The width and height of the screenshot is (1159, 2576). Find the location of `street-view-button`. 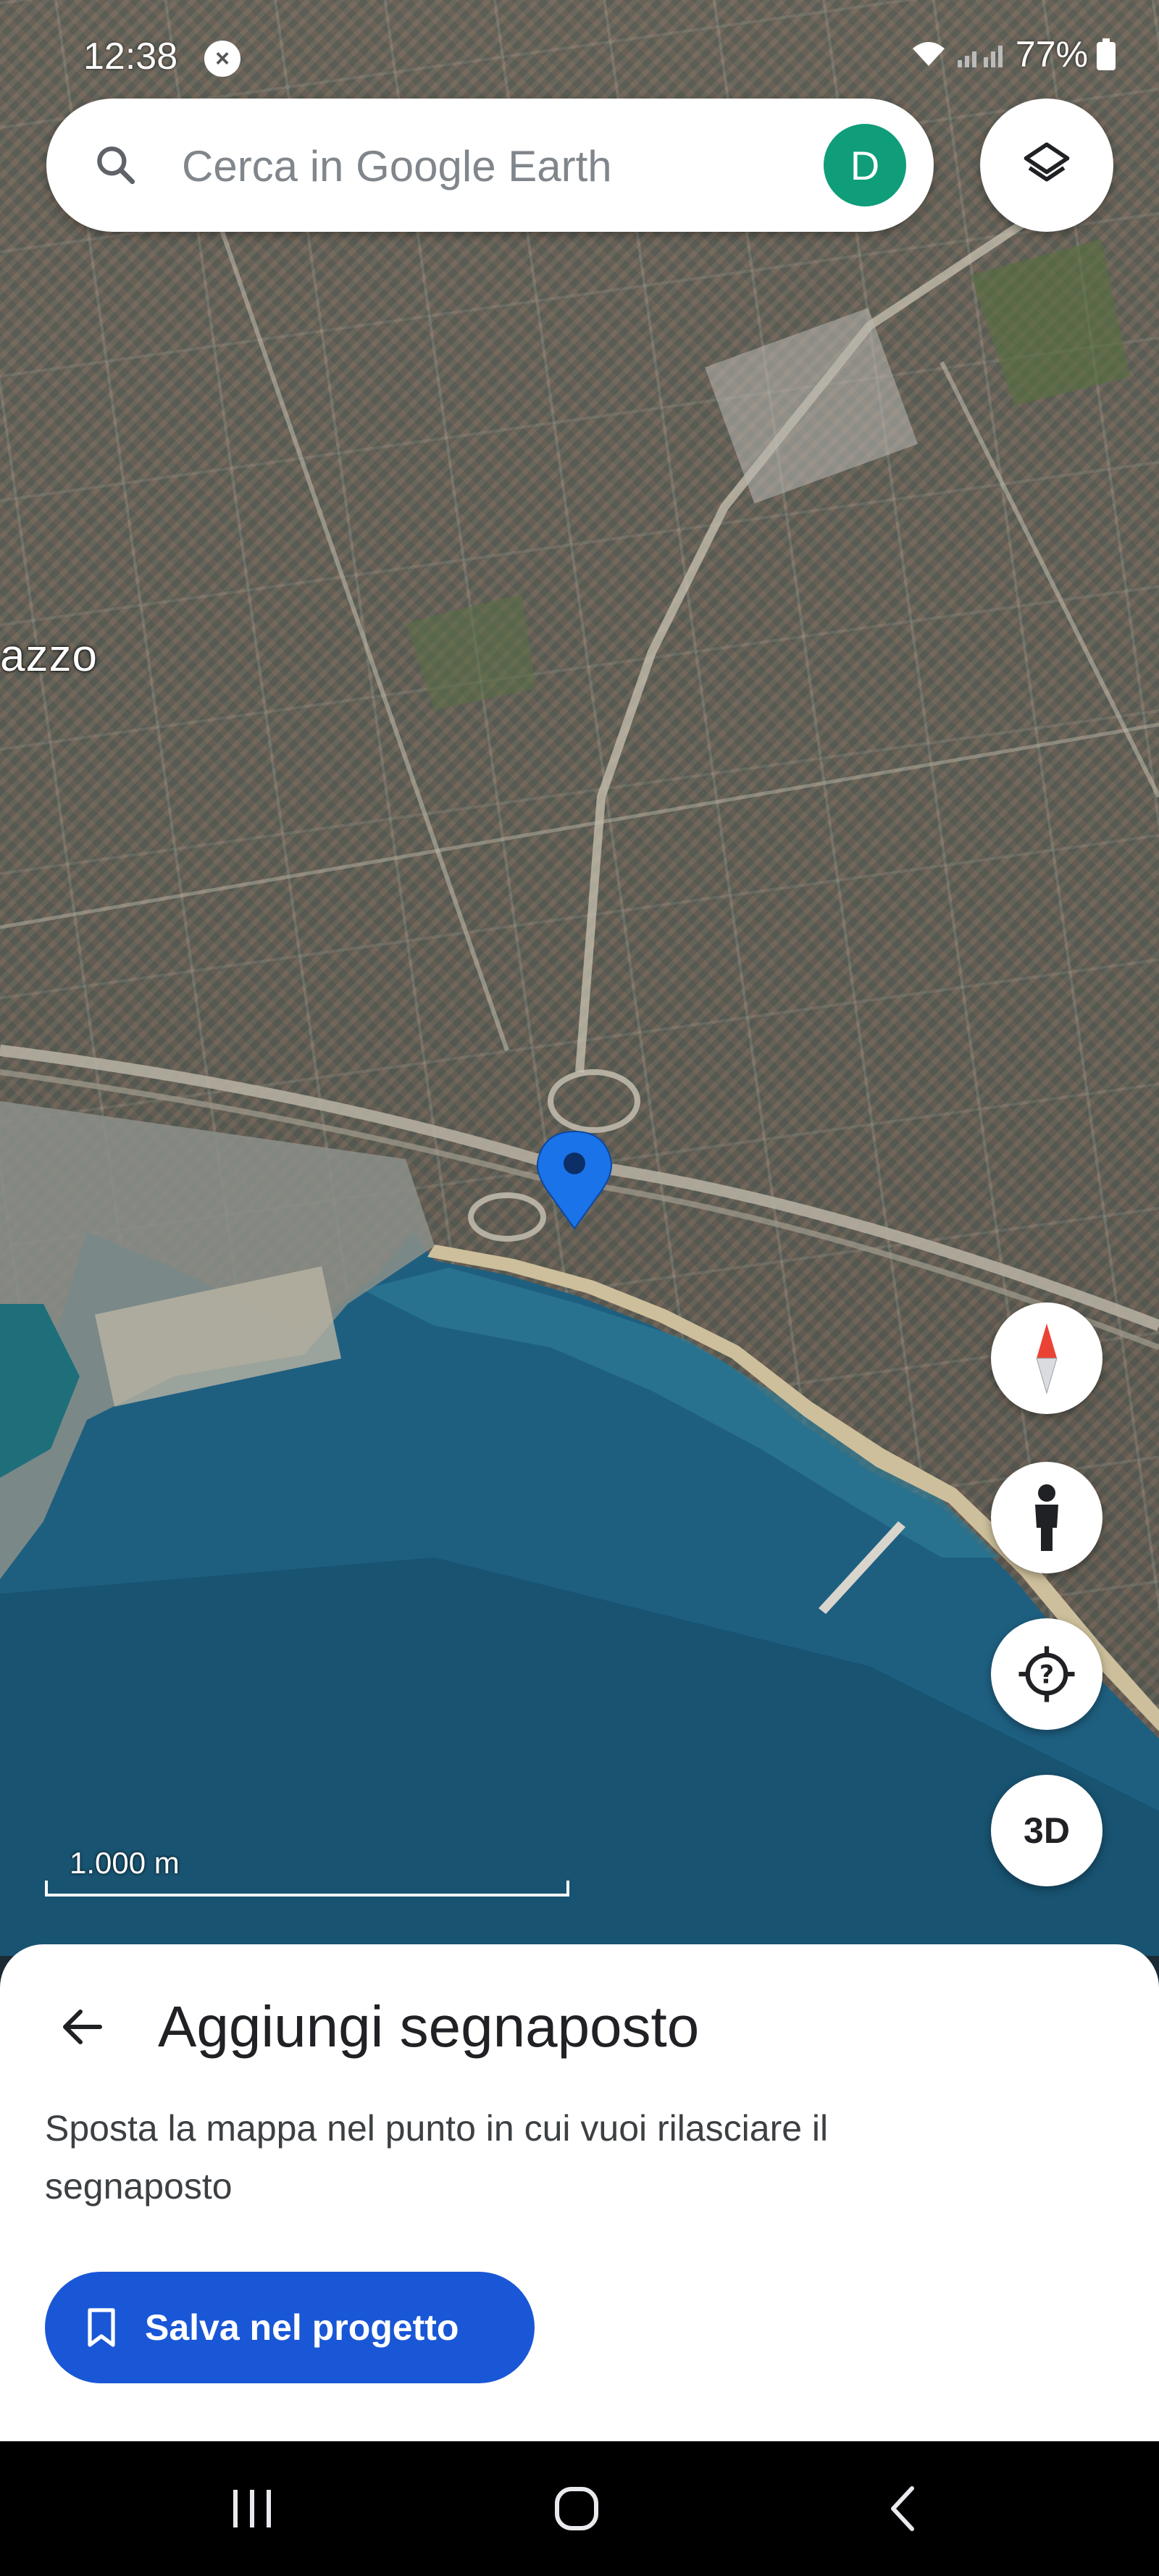

street-view-button is located at coordinates (1046, 1517).